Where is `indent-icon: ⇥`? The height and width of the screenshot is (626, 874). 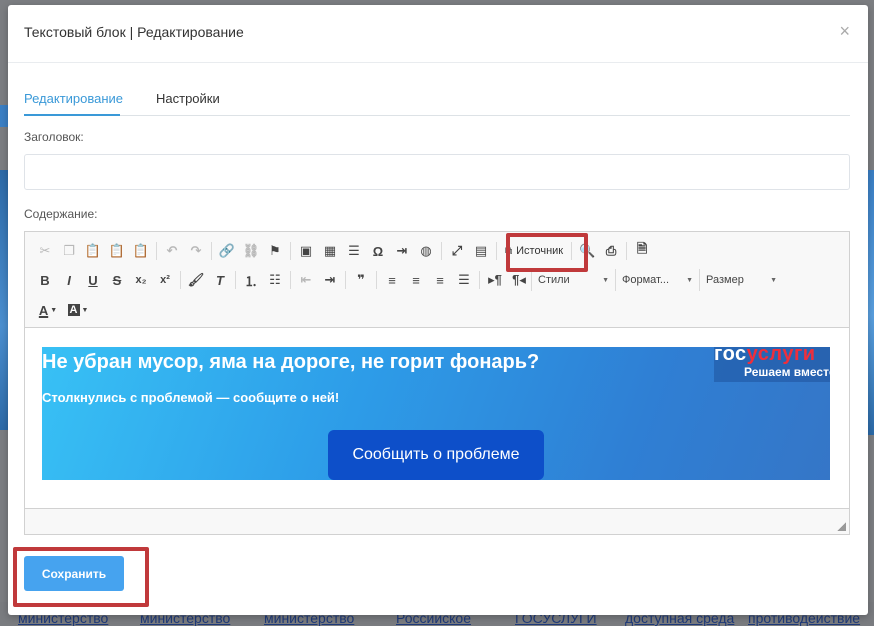 indent-icon: ⇥ is located at coordinates (330, 280).